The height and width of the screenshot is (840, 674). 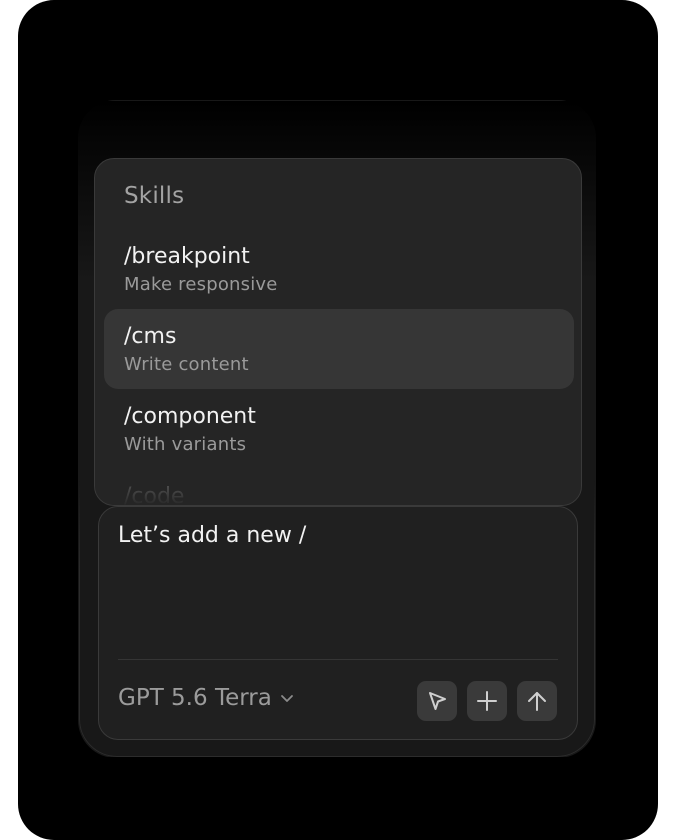 I want to click on skill-item-component: /component With variants, so click(x=339, y=429).